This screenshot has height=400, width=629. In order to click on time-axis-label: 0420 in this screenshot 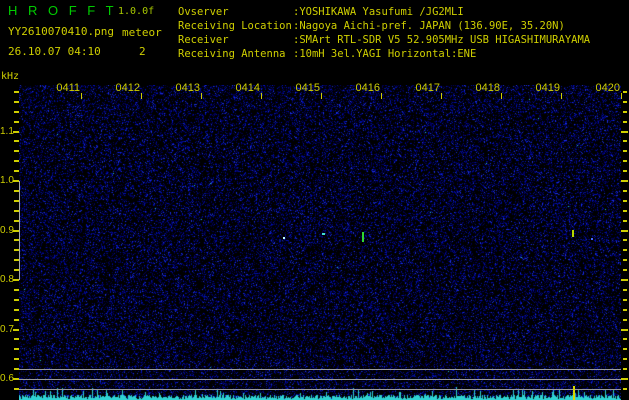, I will do `click(607, 88)`.